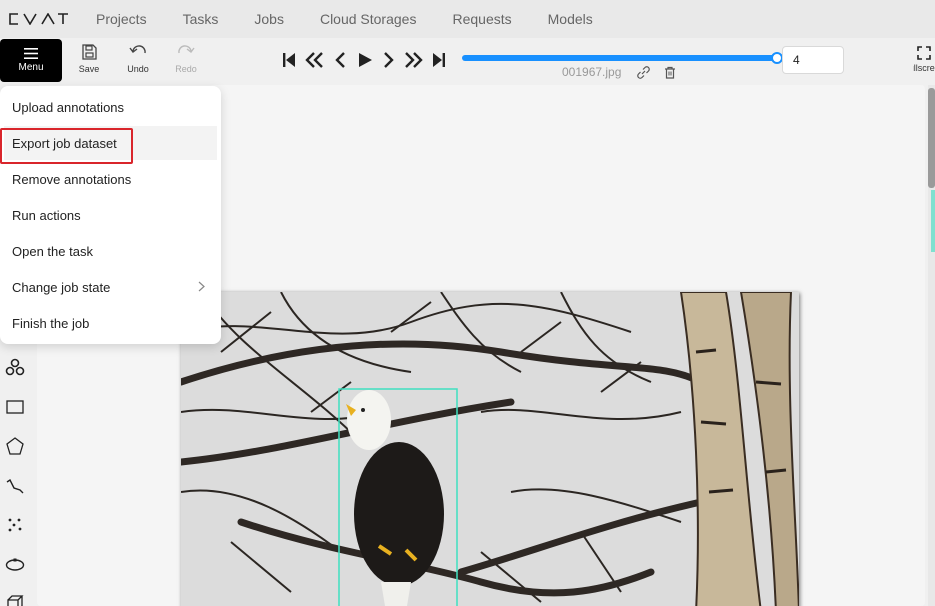 Image resolution: width=935 pixels, height=606 pixels. Describe the element at coordinates (72, 179) in the screenshot. I see `menu-item-label: Remove annotations` at that location.